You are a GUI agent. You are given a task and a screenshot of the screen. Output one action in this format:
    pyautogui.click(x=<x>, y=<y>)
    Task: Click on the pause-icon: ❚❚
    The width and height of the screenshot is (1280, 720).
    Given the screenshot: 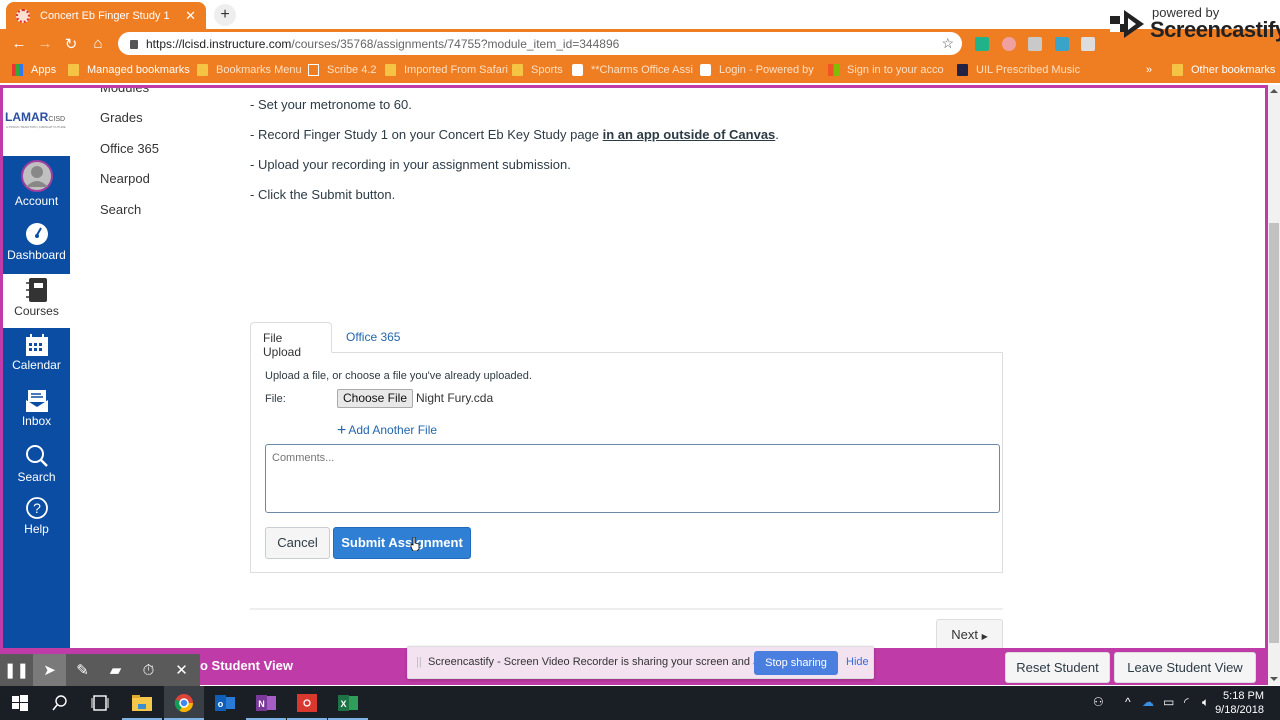 What is the action you would take?
    pyautogui.click(x=16, y=670)
    